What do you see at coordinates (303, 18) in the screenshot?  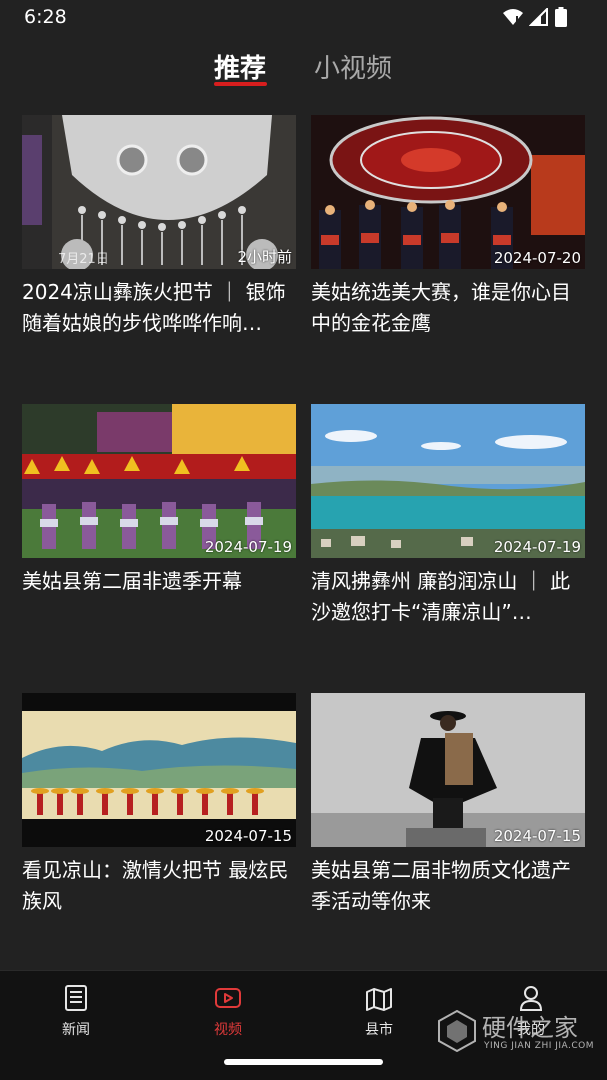 I see `status-bar: 6:28` at bounding box center [303, 18].